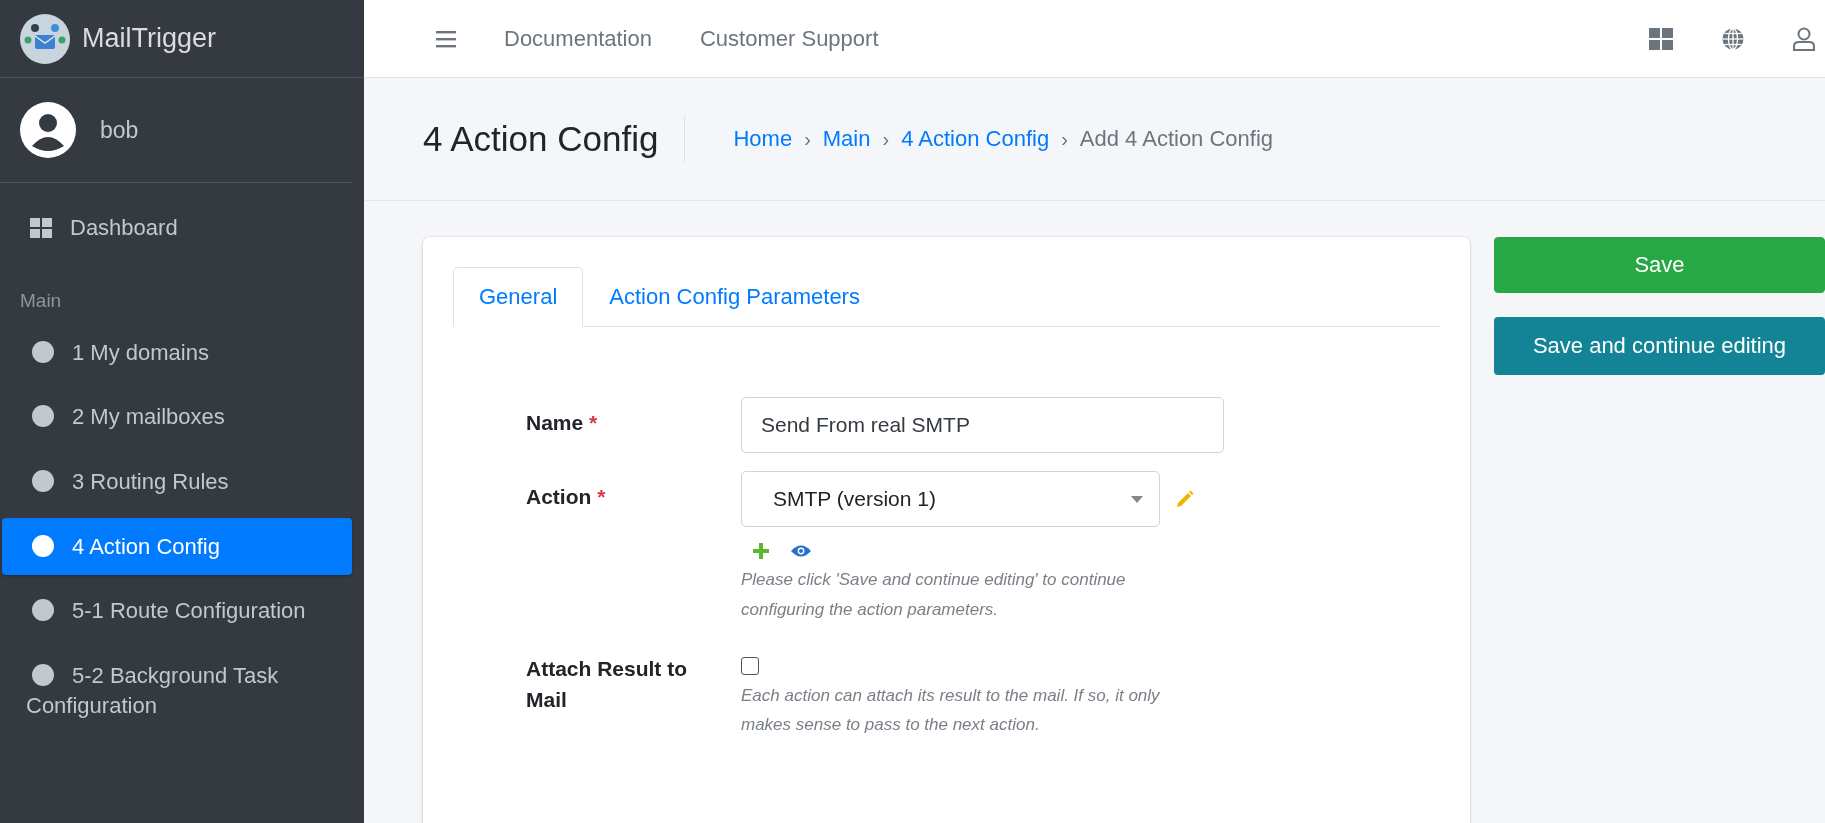  I want to click on save-button: Save and continue editing, so click(1659, 346).